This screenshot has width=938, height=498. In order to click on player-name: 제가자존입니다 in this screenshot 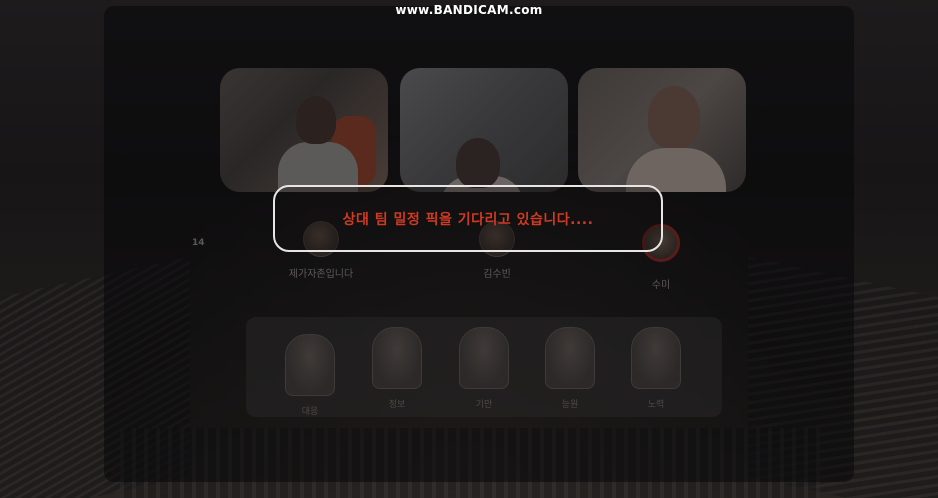, I will do `click(321, 274)`.